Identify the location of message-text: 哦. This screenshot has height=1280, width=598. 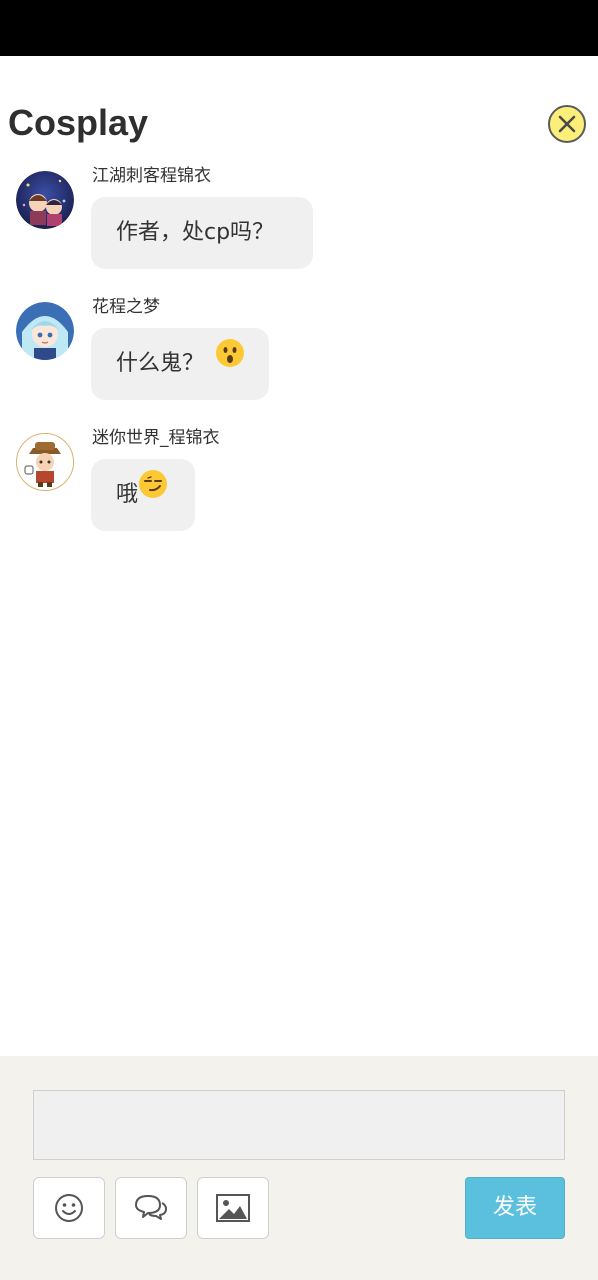
(127, 494).